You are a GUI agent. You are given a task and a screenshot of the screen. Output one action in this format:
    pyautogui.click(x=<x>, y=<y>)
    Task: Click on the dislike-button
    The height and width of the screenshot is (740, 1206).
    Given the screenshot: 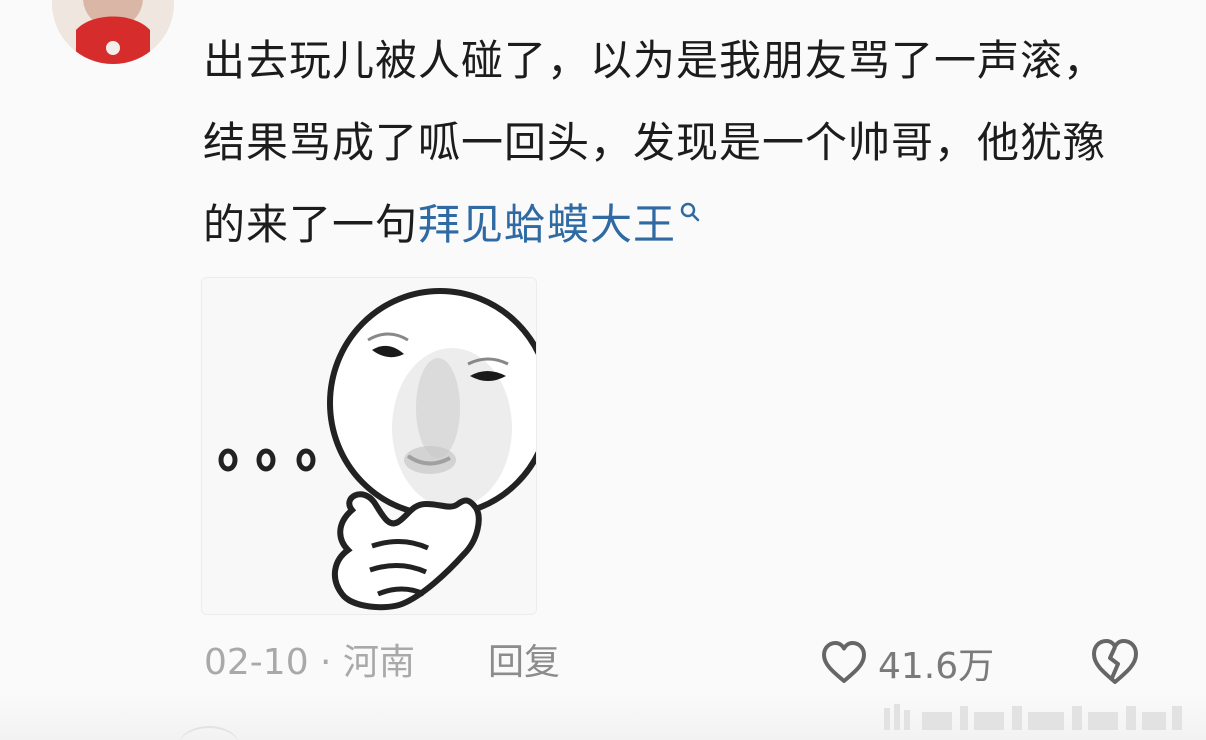 What is the action you would take?
    pyautogui.click(x=1115, y=663)
    